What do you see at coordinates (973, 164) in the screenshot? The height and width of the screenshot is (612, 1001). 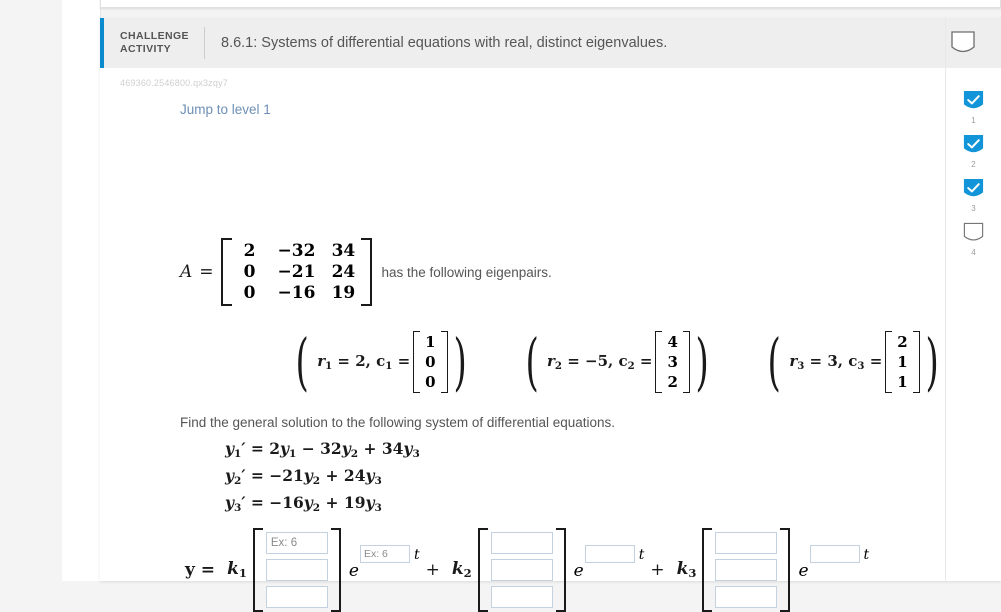 I see `progress-step-number: 2` at bounding box center [973, 164].